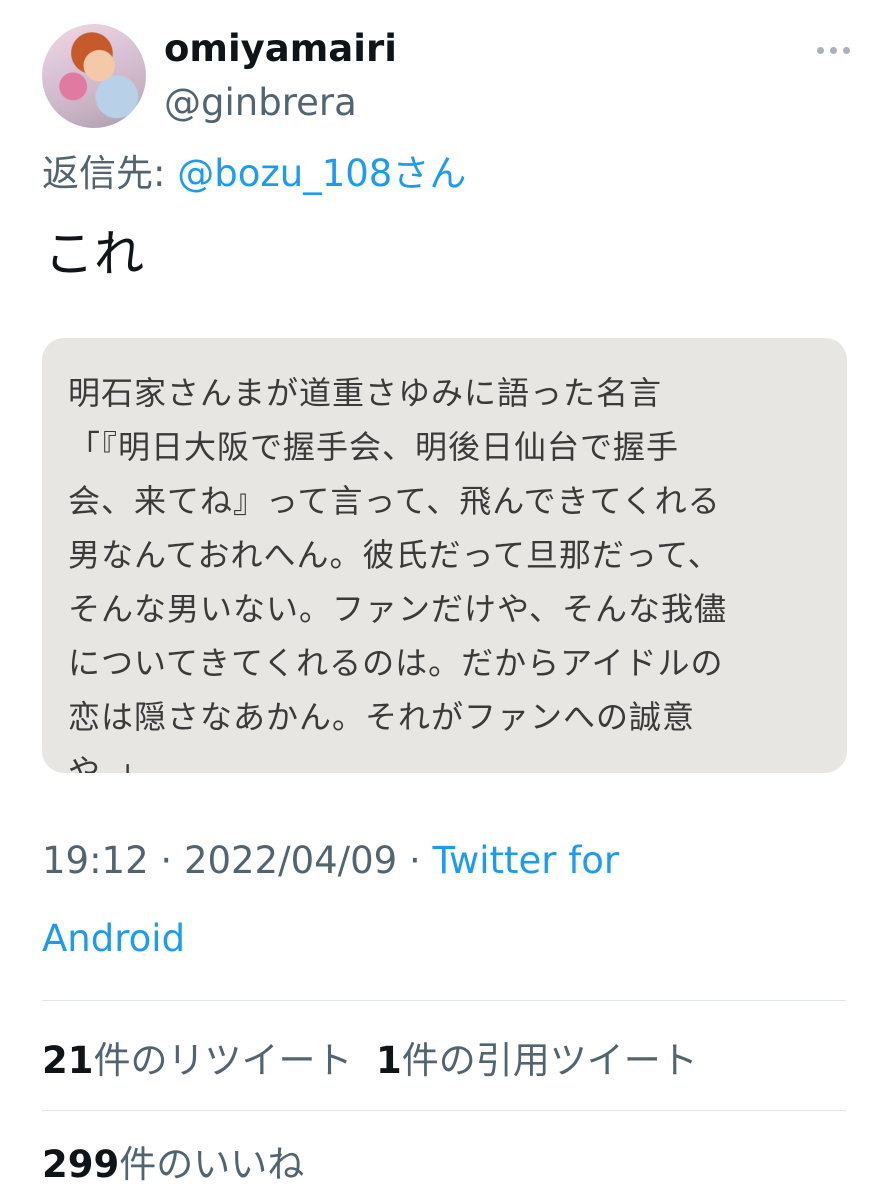  Describe the element at coordinates (526, 860) in the screenshot. I see `tweet-source-link: Twitter for` at that location.